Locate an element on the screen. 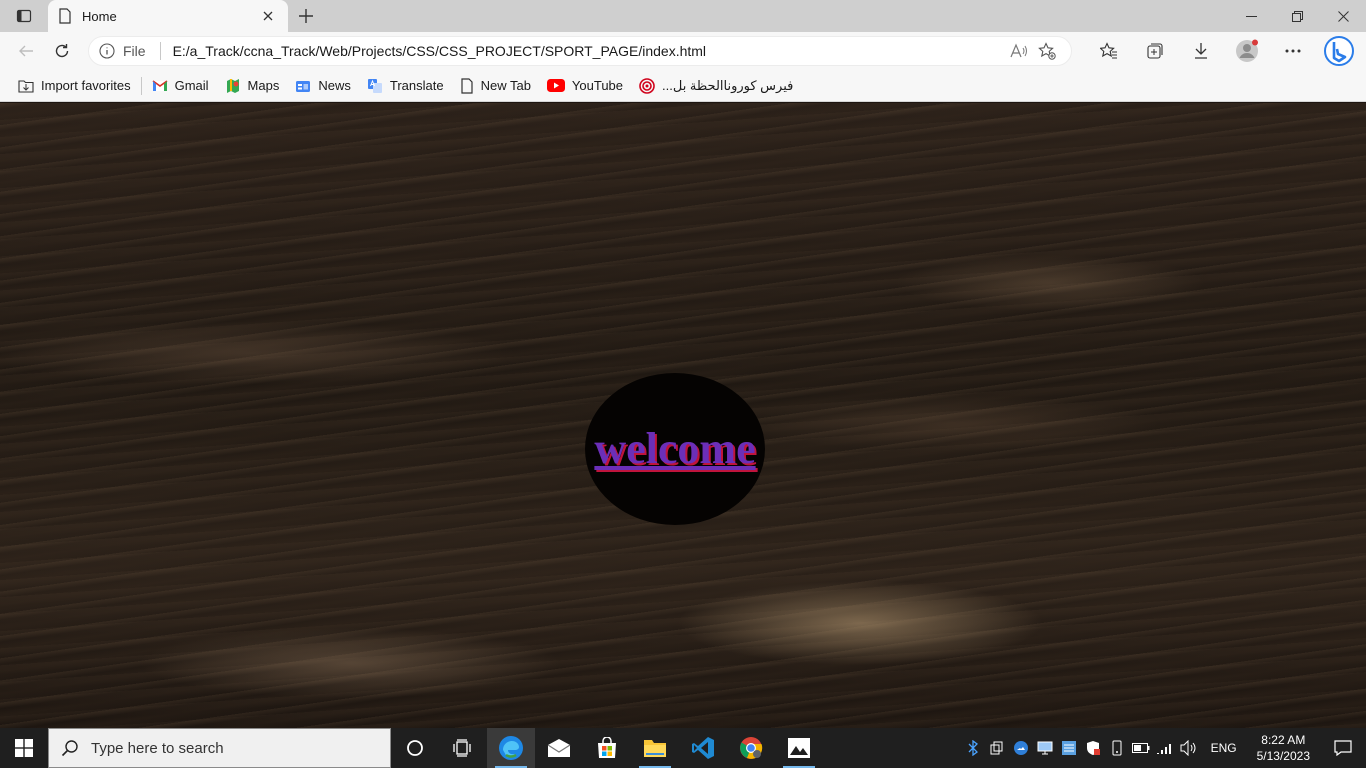 The width and height of the screenshot is (1366, 768). fav-label: Import favorites is located at coordinates (86, 85).